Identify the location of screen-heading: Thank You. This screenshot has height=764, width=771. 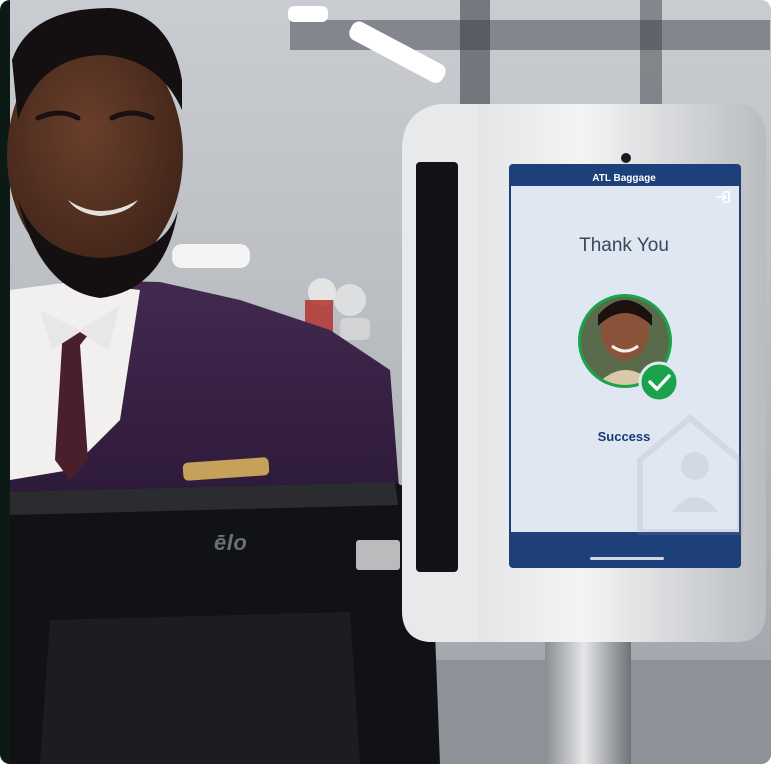
(624, 245).